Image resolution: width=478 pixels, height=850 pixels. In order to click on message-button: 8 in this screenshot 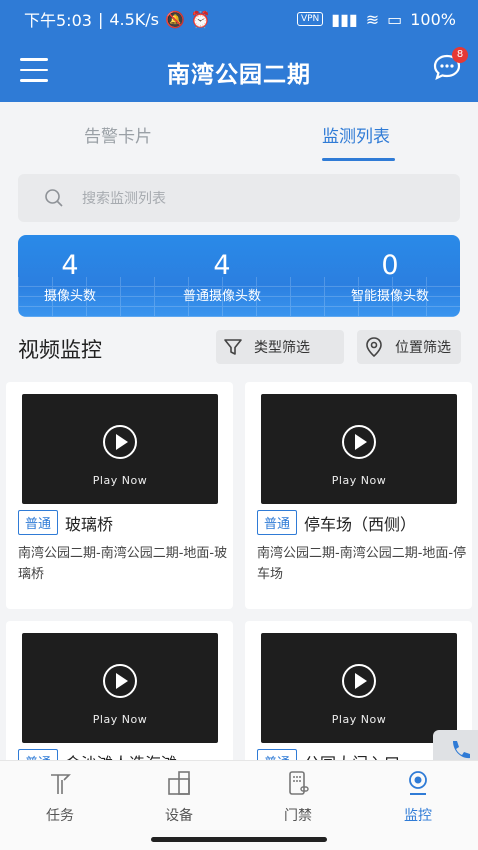, I will do `click(450, 64)`.